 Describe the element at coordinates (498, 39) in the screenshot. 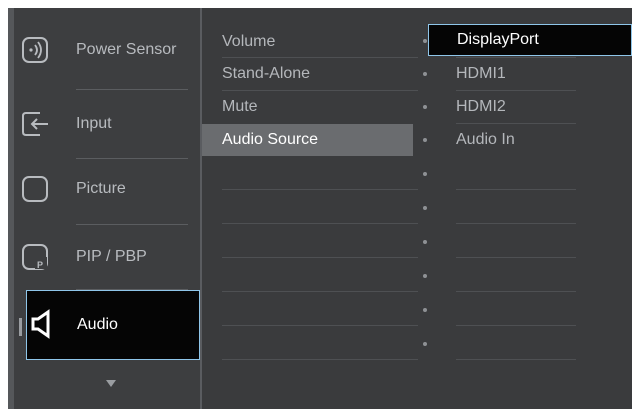

I see `option-label-displayport: DisplayPort` at that location.